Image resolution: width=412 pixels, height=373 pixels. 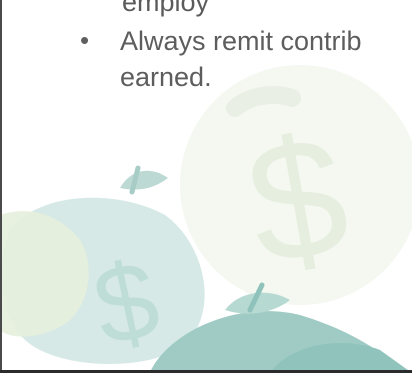 I want to click on bullet-line-1: Always remit contrib, so click(x=241, y=41).